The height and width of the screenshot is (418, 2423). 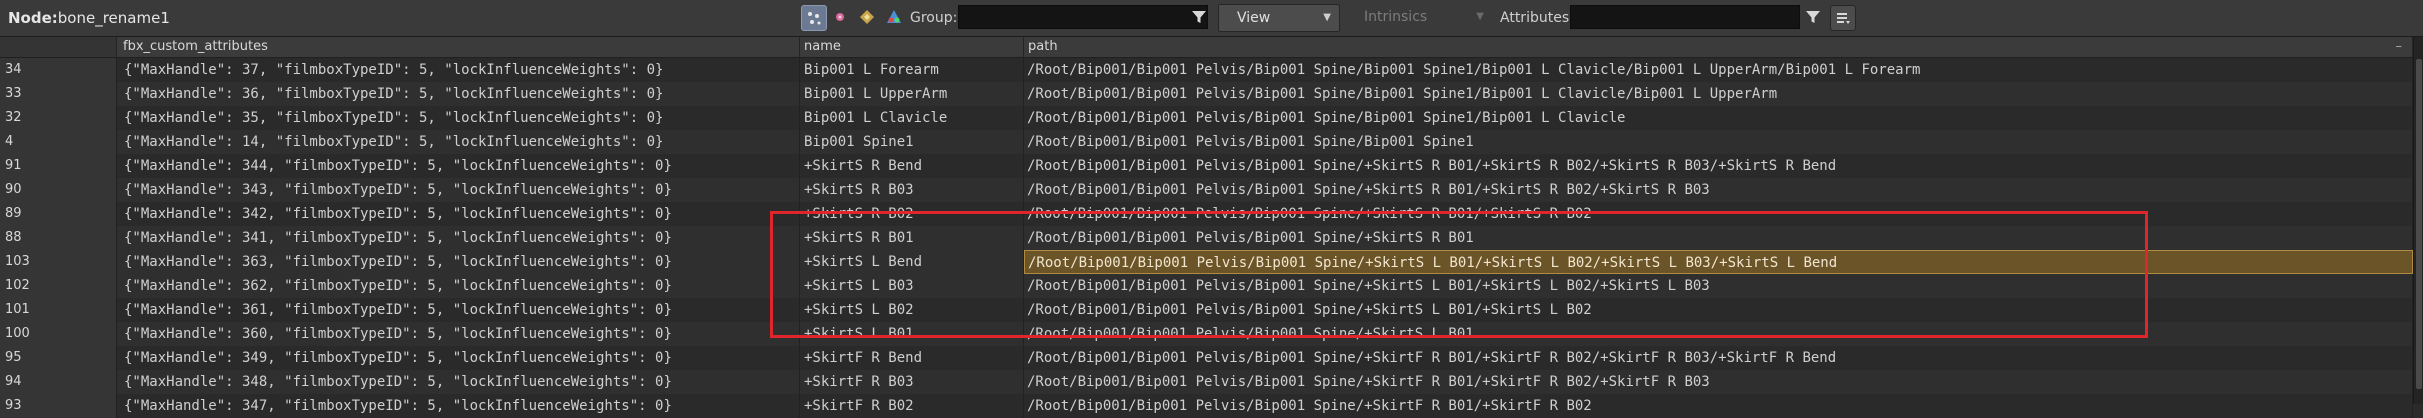 What do you see at coordinates (912, 190) in the screenshot?
I see `name-cell: +SkirtS R B03` at bounding box center [912, 190].